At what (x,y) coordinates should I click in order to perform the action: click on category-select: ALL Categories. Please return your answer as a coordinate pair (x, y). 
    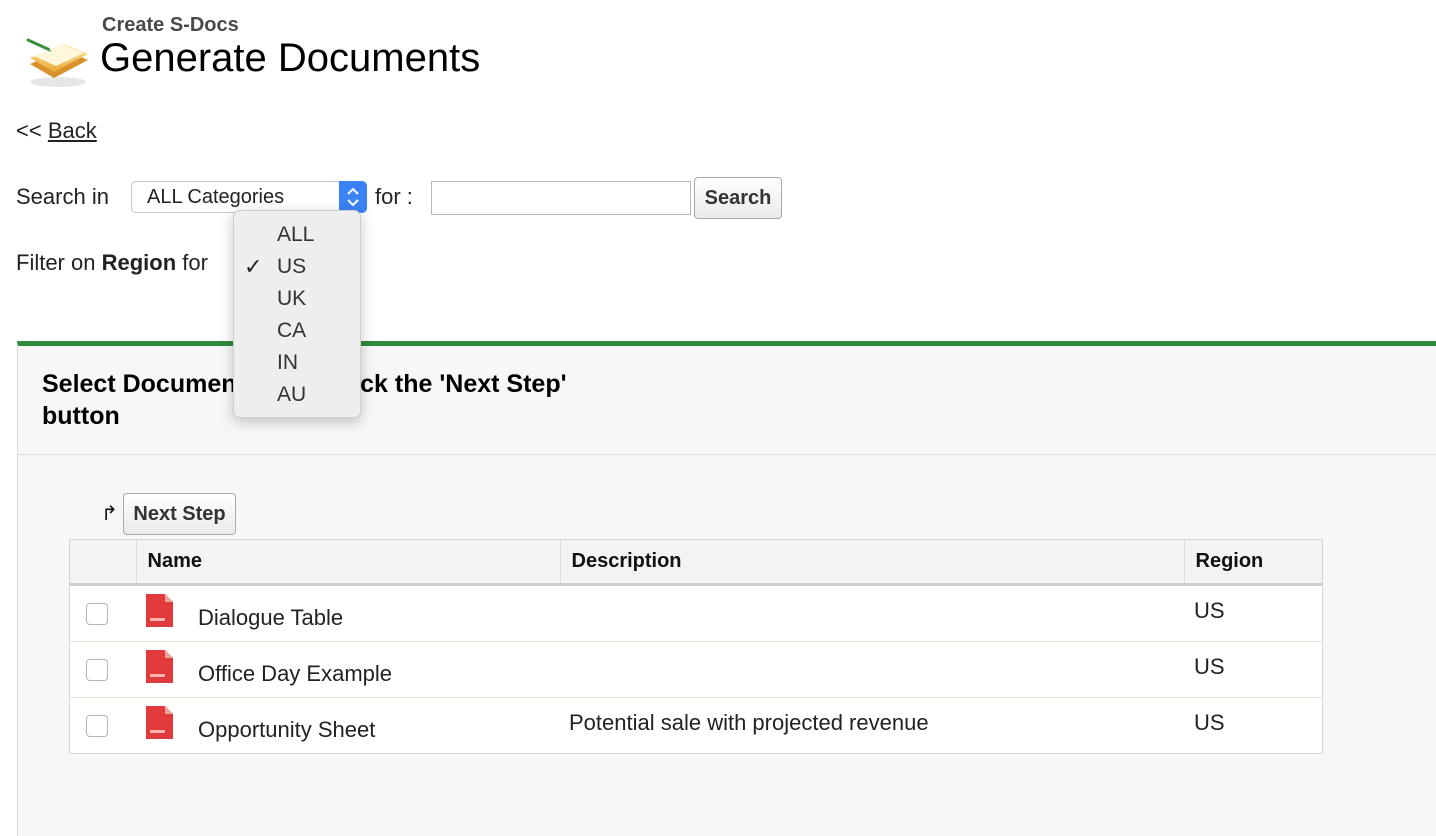
    Looking at the image, I should click on (249, 197).